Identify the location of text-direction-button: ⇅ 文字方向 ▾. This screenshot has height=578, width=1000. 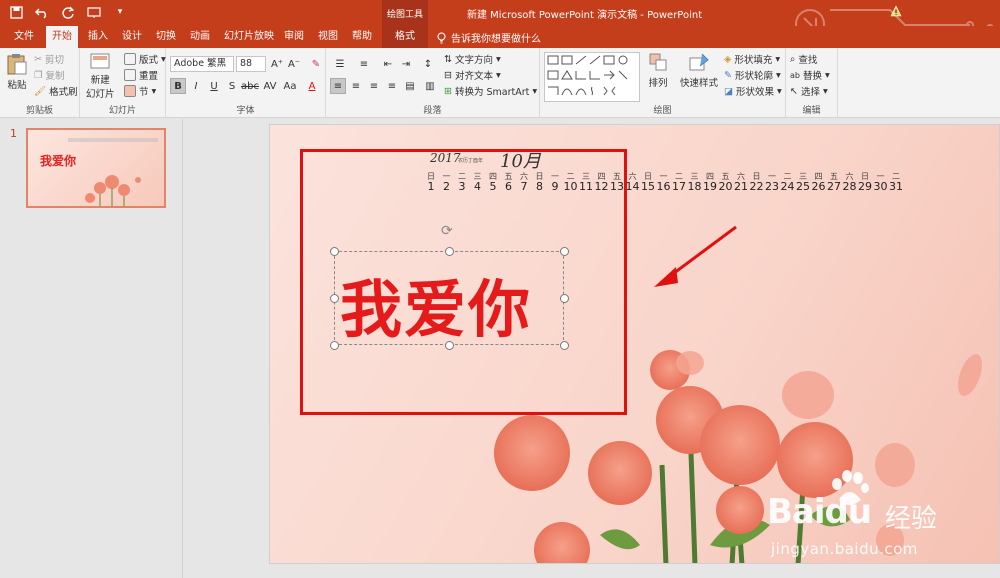
(472, 59).